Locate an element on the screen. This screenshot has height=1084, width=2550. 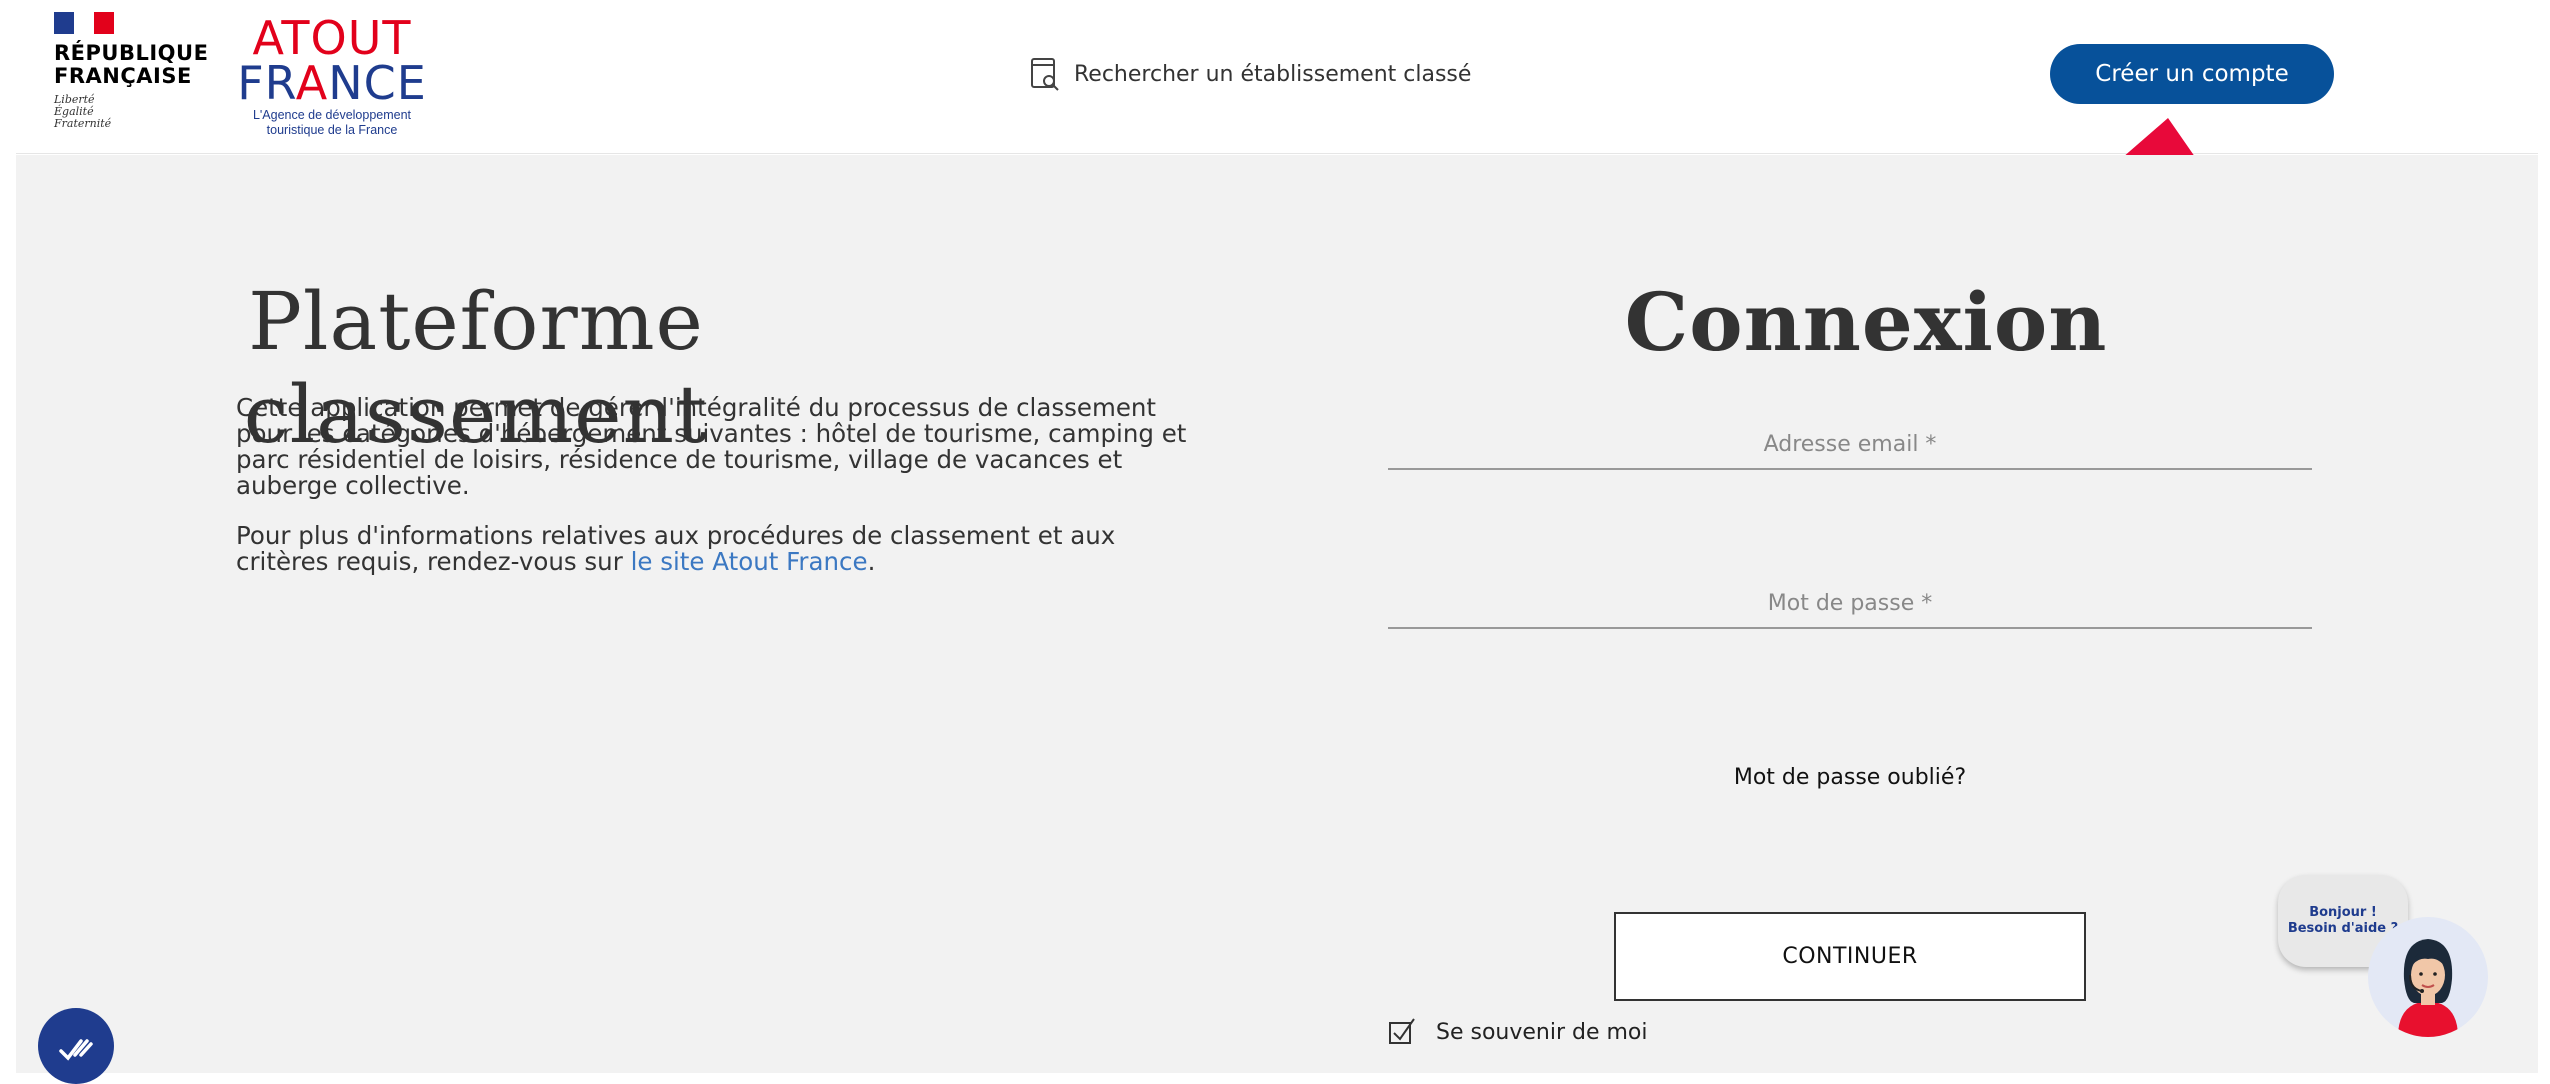
french-flag-icon is located at coordinates (84, 23).